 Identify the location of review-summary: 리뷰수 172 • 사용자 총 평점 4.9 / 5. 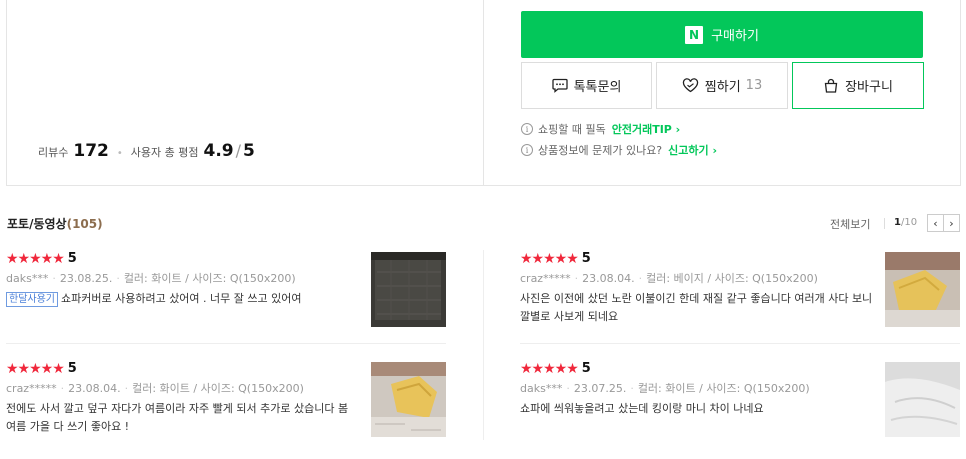
(146, 151).